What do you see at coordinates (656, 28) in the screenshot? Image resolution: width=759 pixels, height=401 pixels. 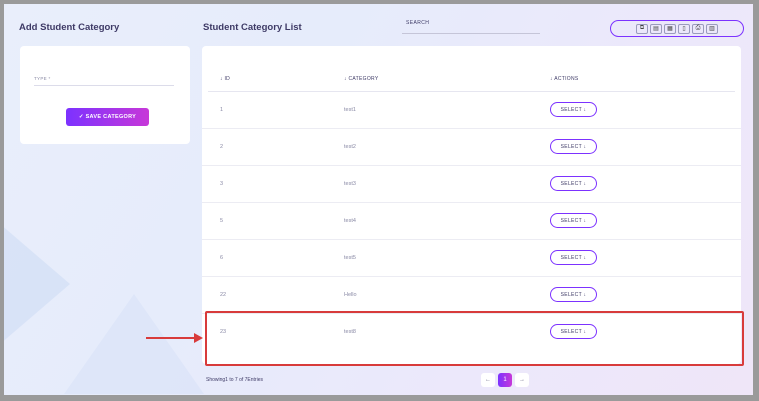 I see `csv-icon: ▤` at bounding box center [656, 28].